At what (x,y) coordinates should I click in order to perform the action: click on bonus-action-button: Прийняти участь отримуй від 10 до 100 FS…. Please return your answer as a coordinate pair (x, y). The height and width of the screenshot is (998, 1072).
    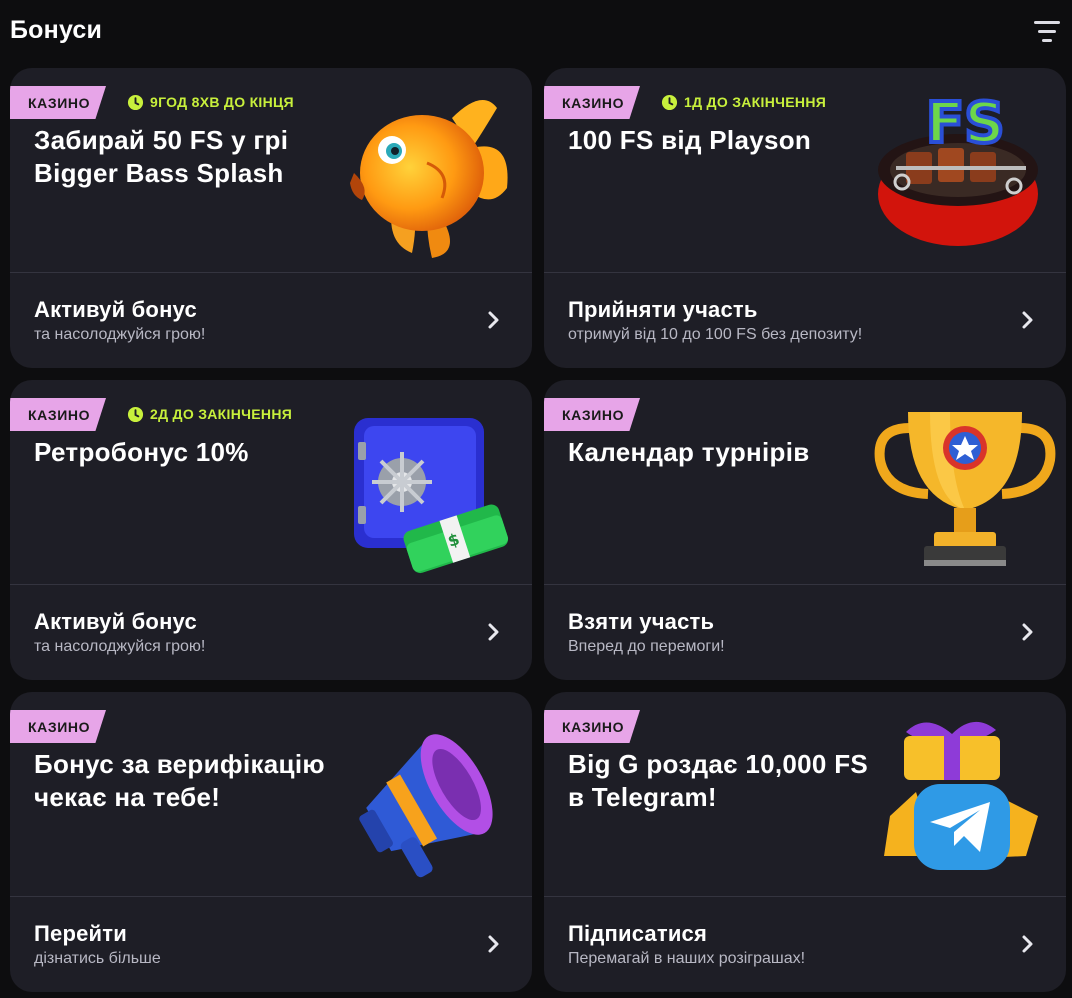
    Looking at the image, I should click on (805, 320).